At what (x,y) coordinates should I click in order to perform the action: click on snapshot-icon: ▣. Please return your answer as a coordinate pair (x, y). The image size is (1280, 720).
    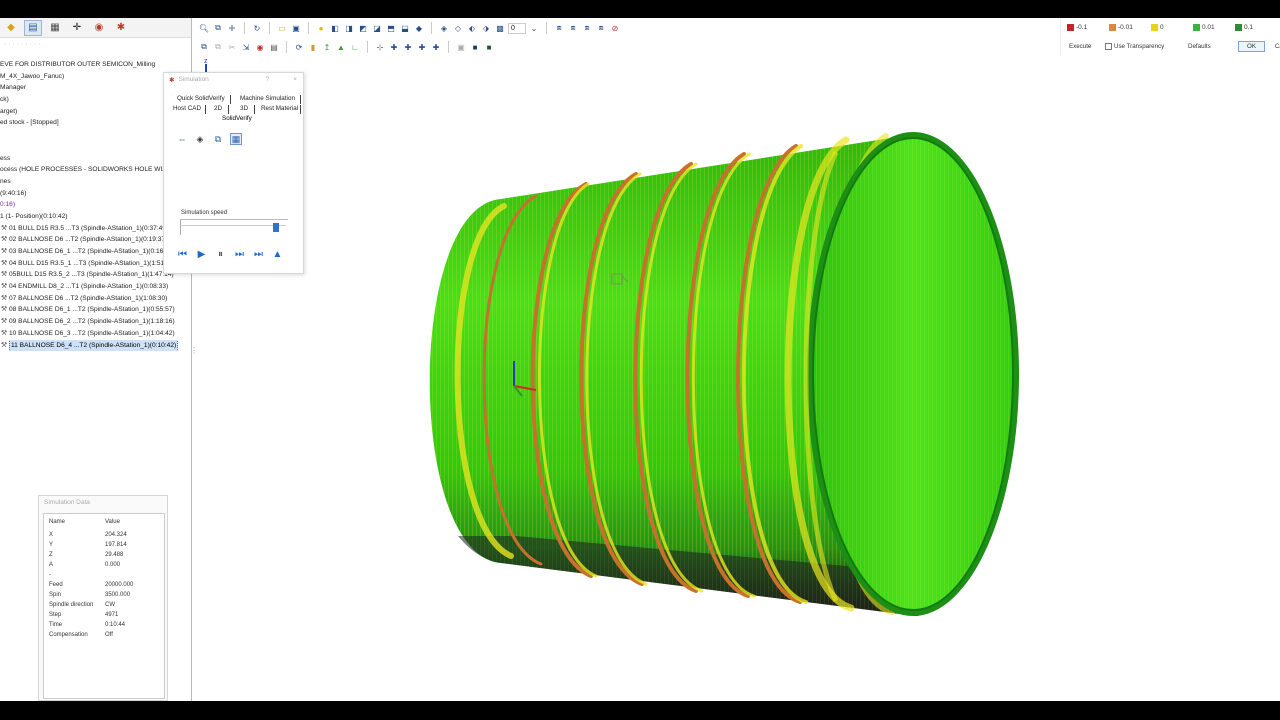
    Looking at the image, I should click on (461, 47).